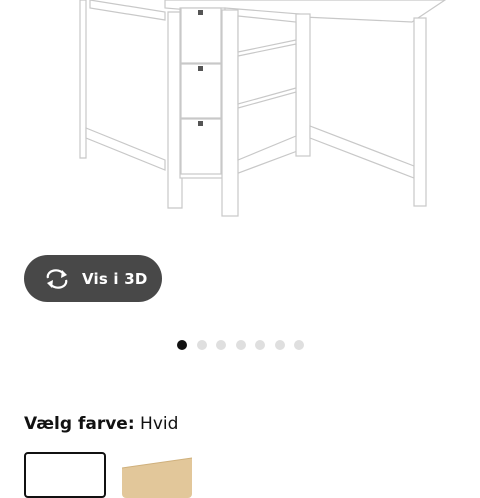 The height and width of the screenshot is (498, 480). Describe the element at coordinates (79, 424) in the screenshot. I see `color-label-key: Vælg farve:` at that location.